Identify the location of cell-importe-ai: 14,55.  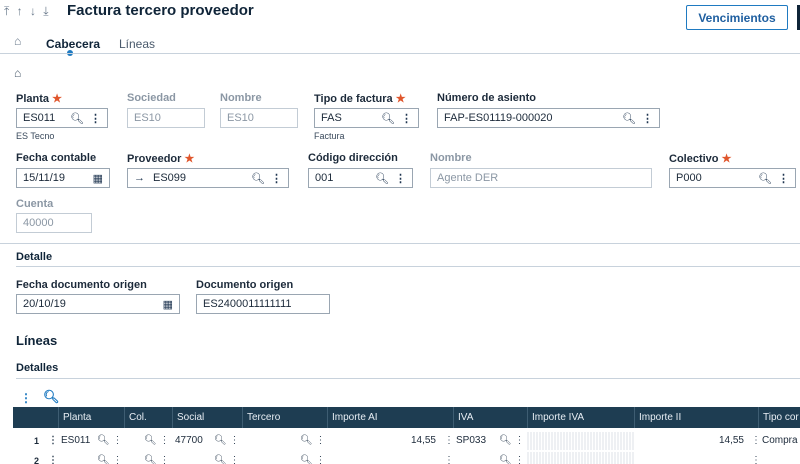
(381, 441).